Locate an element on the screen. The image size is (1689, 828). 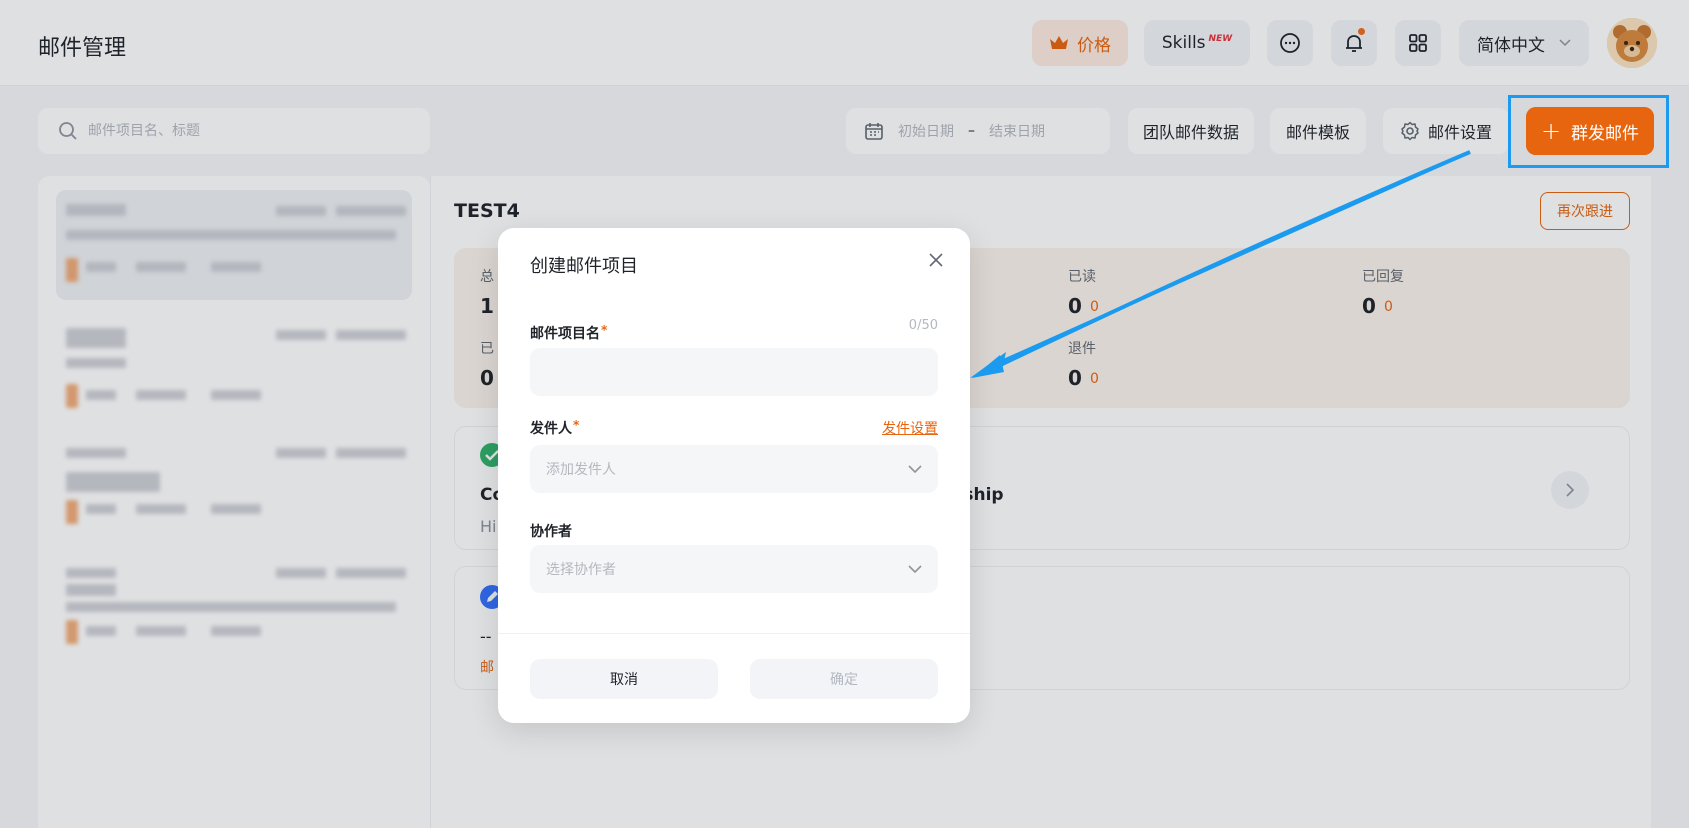
cancel-button: 取消 is located at coordinates (624, 679).